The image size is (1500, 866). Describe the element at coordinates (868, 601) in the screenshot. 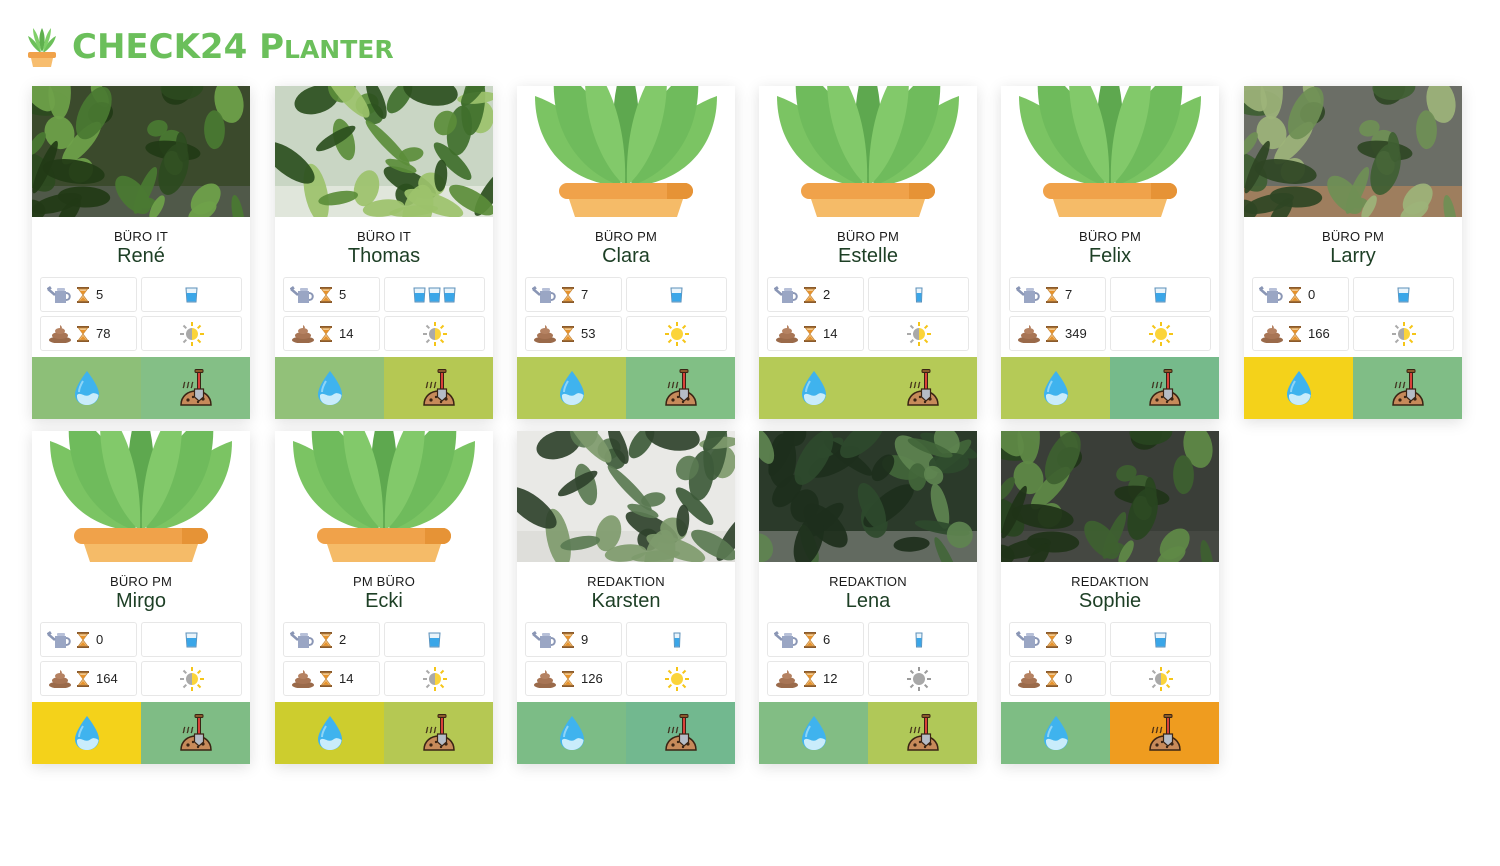

I see `plant-name: Lena` at that location.